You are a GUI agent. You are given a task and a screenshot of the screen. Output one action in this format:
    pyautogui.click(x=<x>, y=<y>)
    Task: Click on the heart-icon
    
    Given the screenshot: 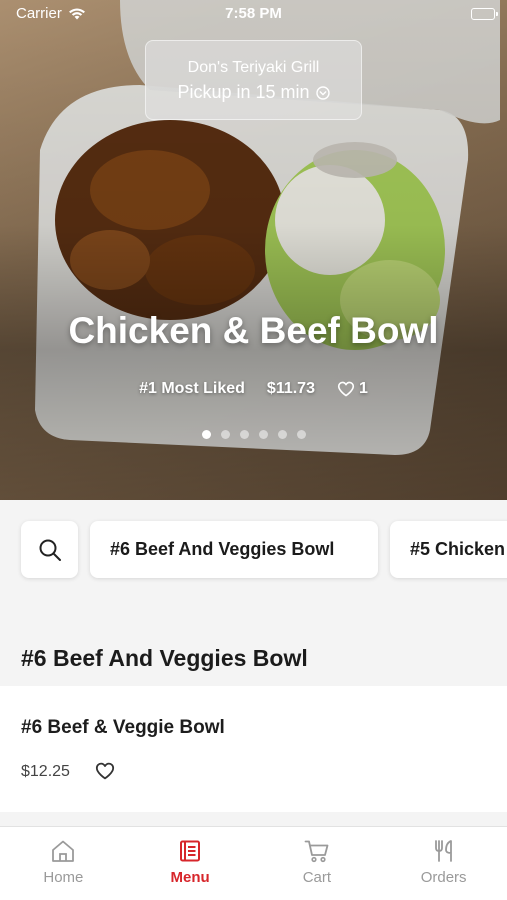 What is the action you would take?
    pyautogui.click(x=346, y=389)
    